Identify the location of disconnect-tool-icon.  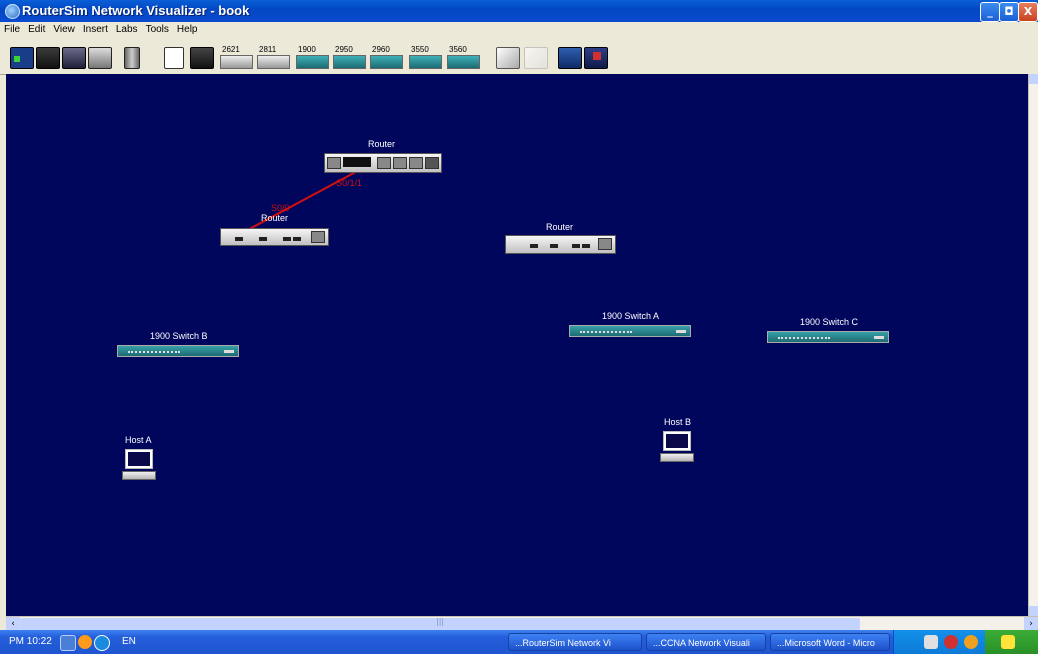
(536, 58).